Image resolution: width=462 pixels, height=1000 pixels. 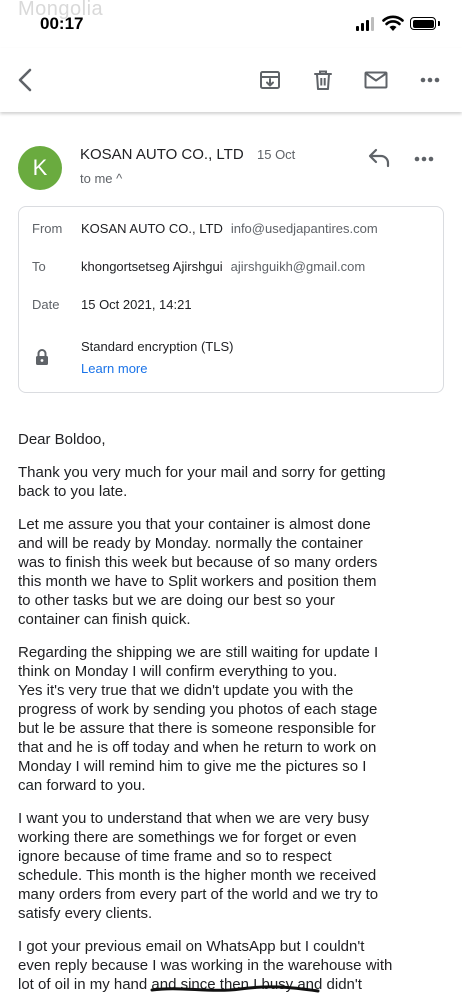 I want to click on archive-button, so click(x=270, y=80).